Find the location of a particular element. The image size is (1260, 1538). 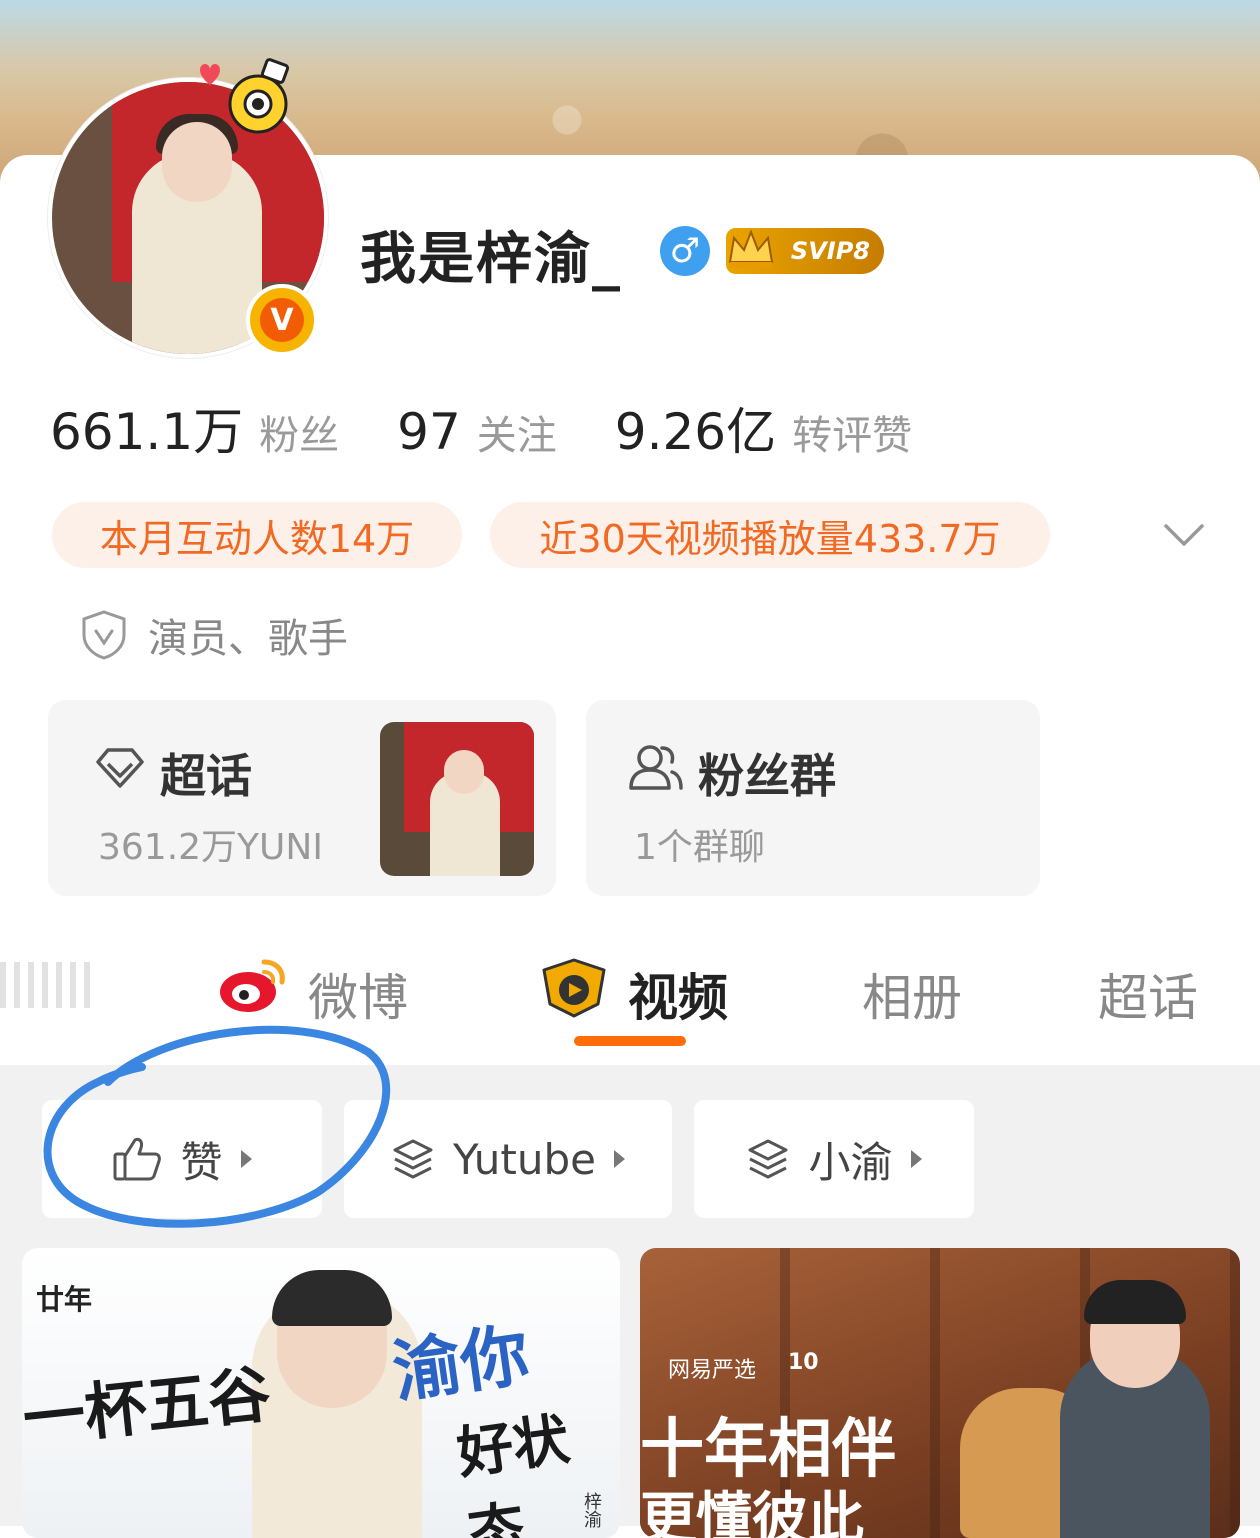

fangroup-title: 粉丝群 is located at coordinates (767, 776).